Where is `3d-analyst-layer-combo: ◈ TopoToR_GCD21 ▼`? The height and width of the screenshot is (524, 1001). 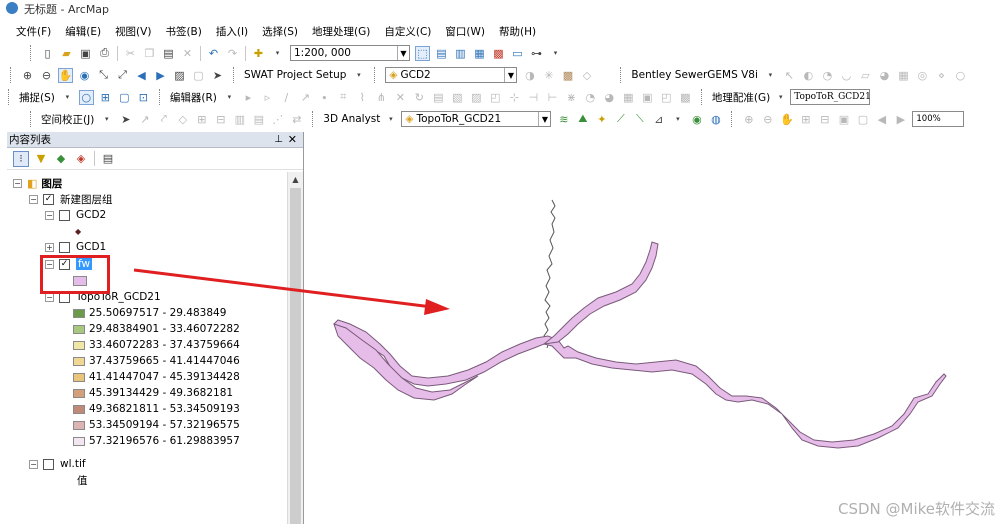 3d-analyst-layer-combo: ◈ TopoToR_GCD21 ▼ is located at coordinates (476, 119).